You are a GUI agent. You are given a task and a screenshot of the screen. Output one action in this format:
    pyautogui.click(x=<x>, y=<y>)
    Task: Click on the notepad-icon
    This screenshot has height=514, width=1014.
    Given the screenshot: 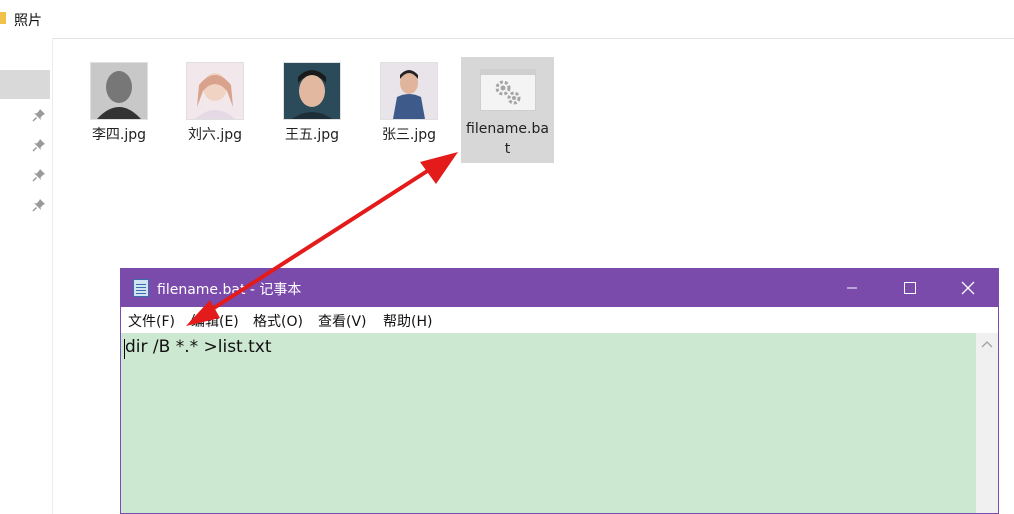 What is the action you would take?
    pyautogui.click(x=141, y=288)
    